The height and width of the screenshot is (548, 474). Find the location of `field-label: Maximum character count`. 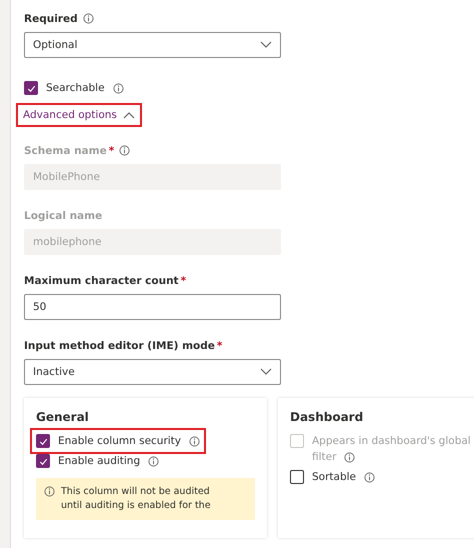

field-label: Maximum character count is located at coordinates (101, 280).